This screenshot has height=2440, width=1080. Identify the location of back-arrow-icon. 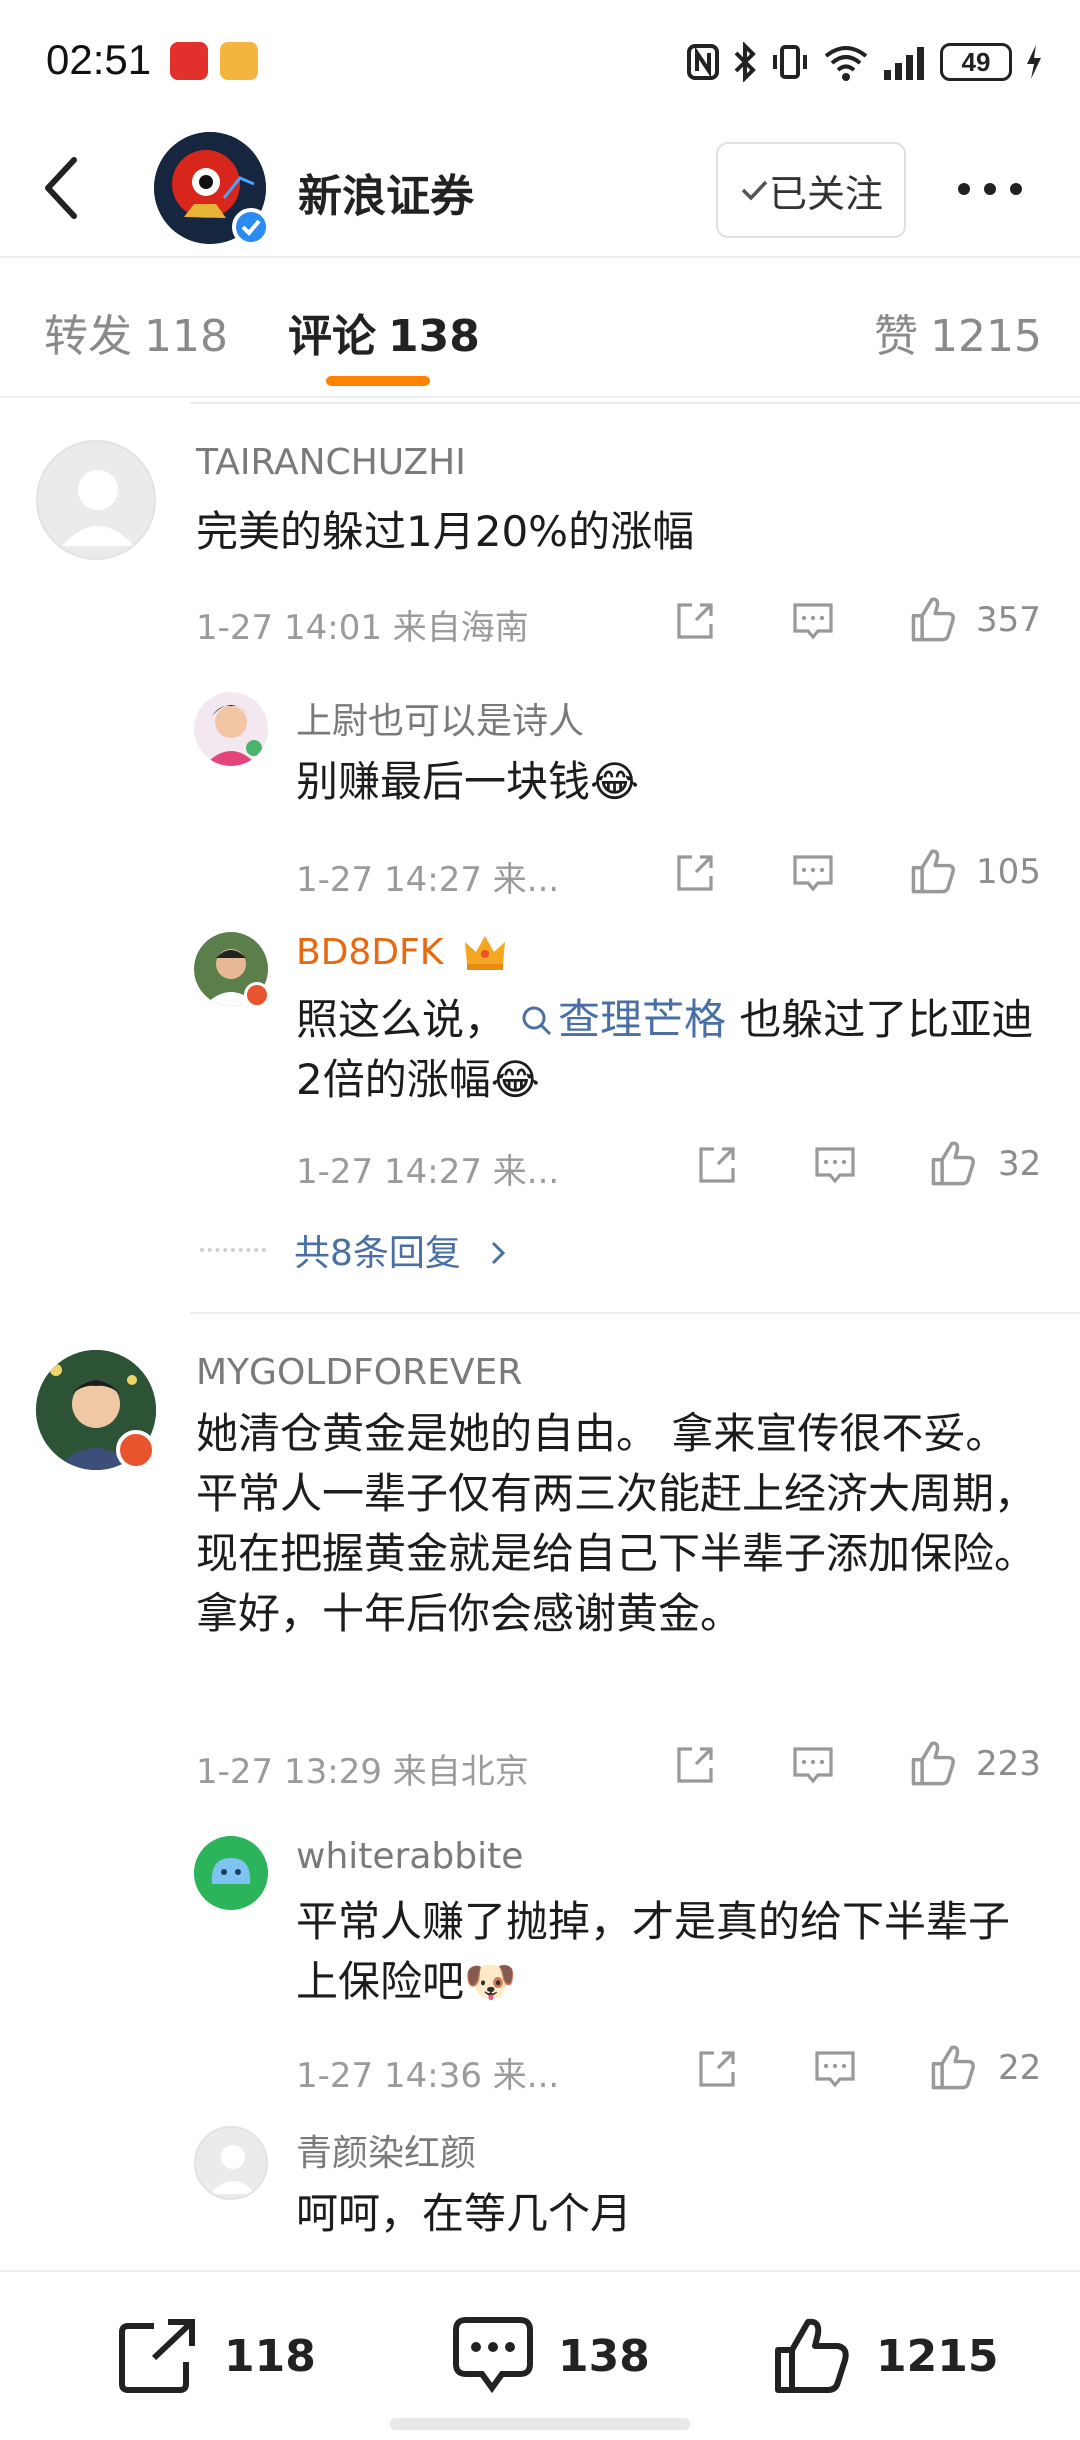
(64, 188).